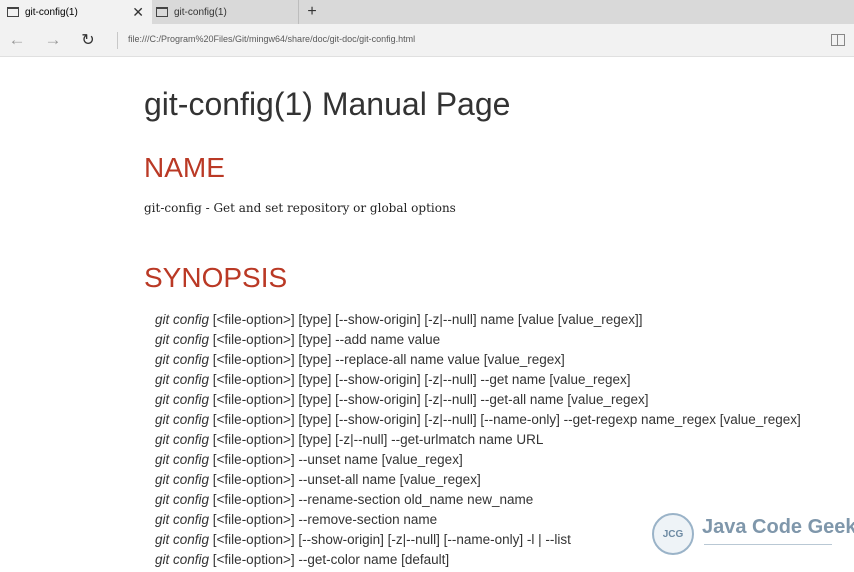  I want to click on address-separator, so click(117, 40).